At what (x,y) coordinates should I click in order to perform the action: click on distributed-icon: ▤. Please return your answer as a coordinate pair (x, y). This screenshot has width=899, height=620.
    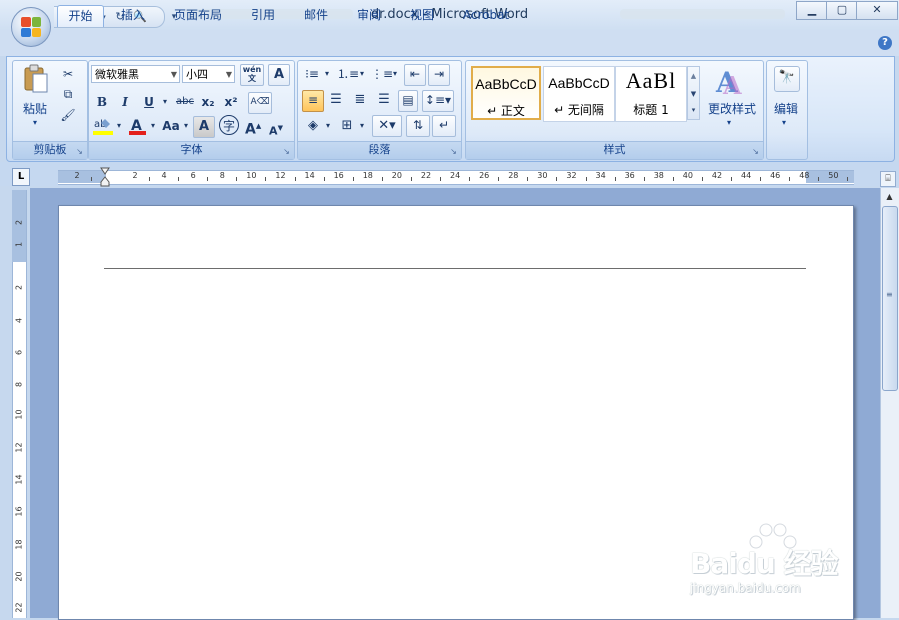
    Looking at the image, I should click on (408, 101).